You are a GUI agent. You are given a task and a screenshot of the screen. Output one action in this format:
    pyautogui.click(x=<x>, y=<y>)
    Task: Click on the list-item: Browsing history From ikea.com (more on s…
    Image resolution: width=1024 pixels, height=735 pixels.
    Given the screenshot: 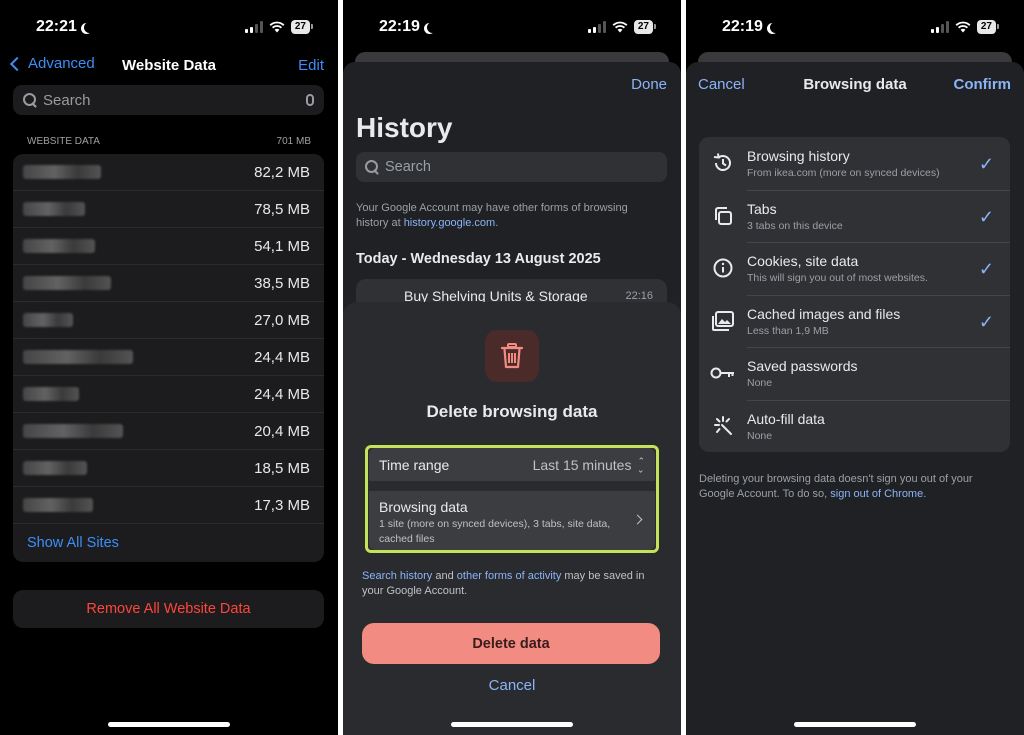 What is the action you would take?
    pyautogui.click(x=854, y=163)
    